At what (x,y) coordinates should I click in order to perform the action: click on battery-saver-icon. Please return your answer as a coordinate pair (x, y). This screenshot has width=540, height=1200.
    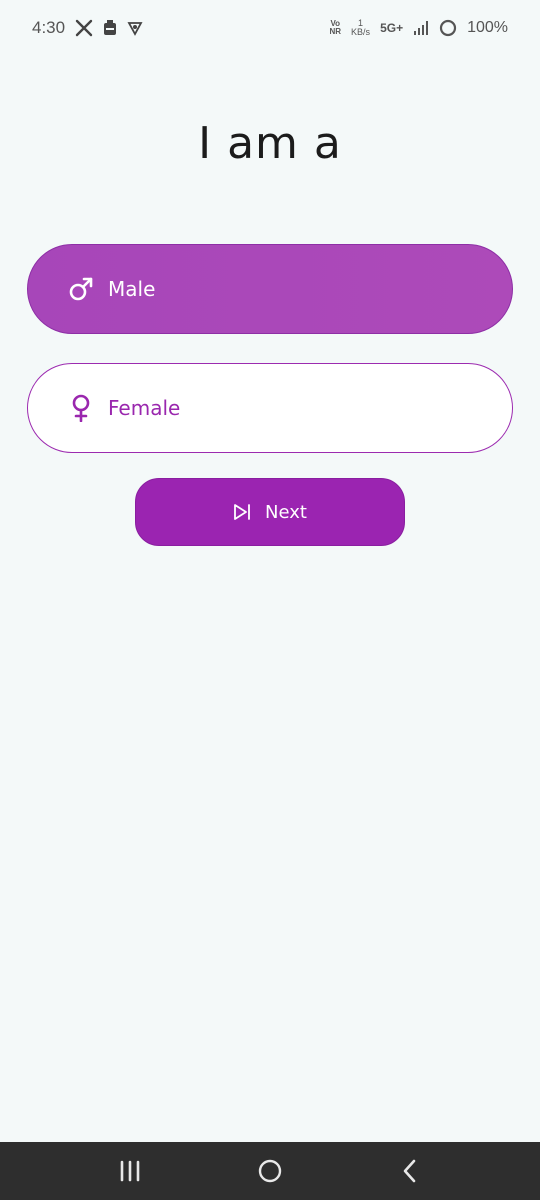
    Looking at the image, I should click on (110, 28).